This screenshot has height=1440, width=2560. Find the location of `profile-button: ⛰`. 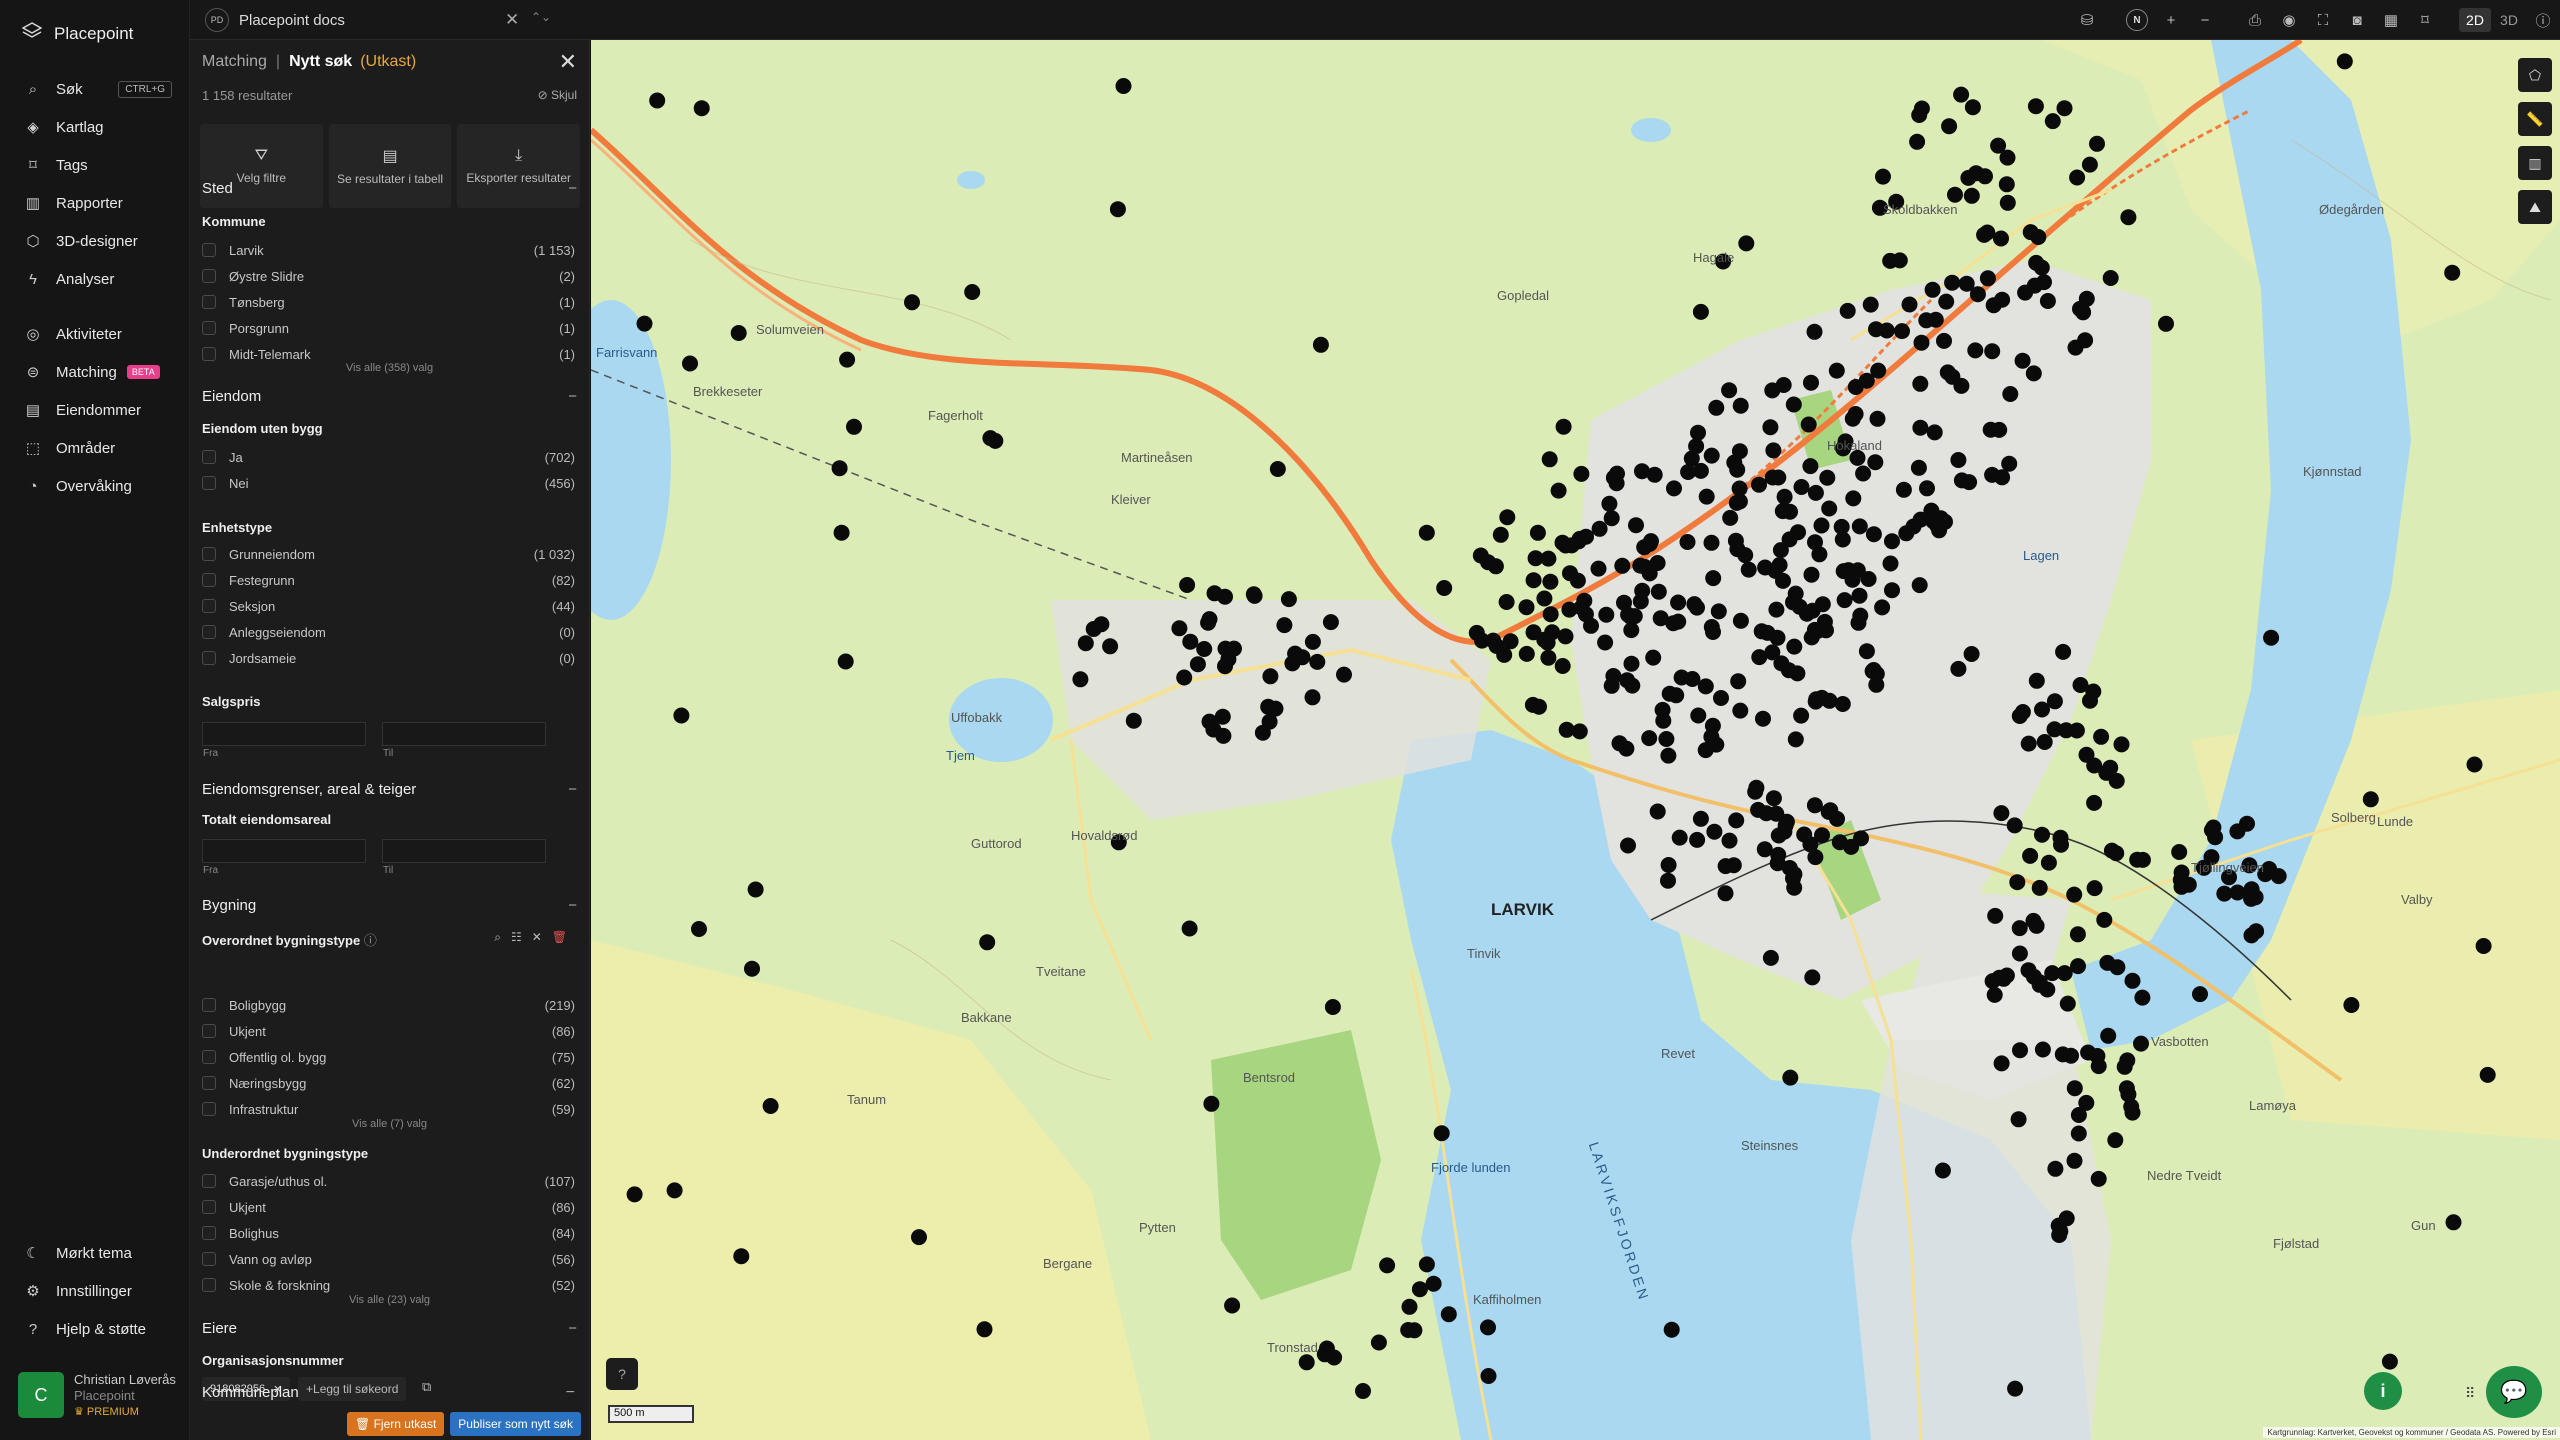

profile-button: ⛰ is located at coordinates (2535, 207).